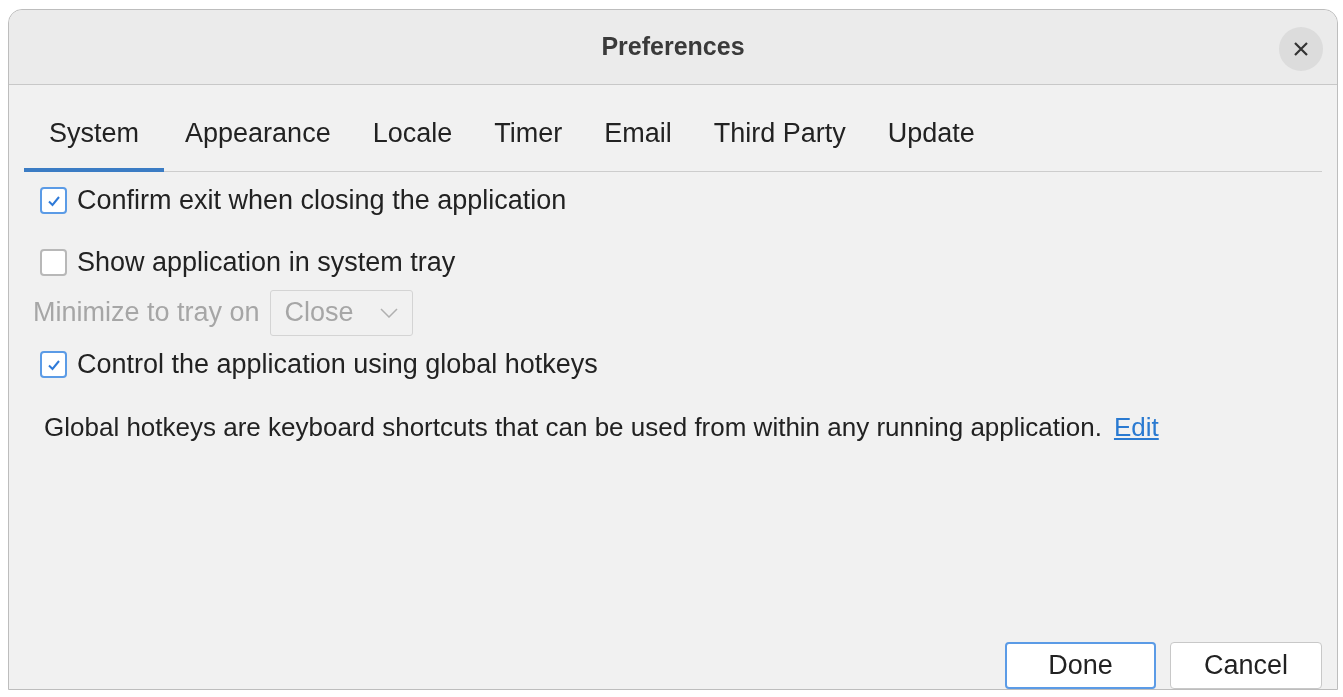  Describe the element at coordinates (1080, 665) in the screenshot. I see `dialog-button: Done` at that location.